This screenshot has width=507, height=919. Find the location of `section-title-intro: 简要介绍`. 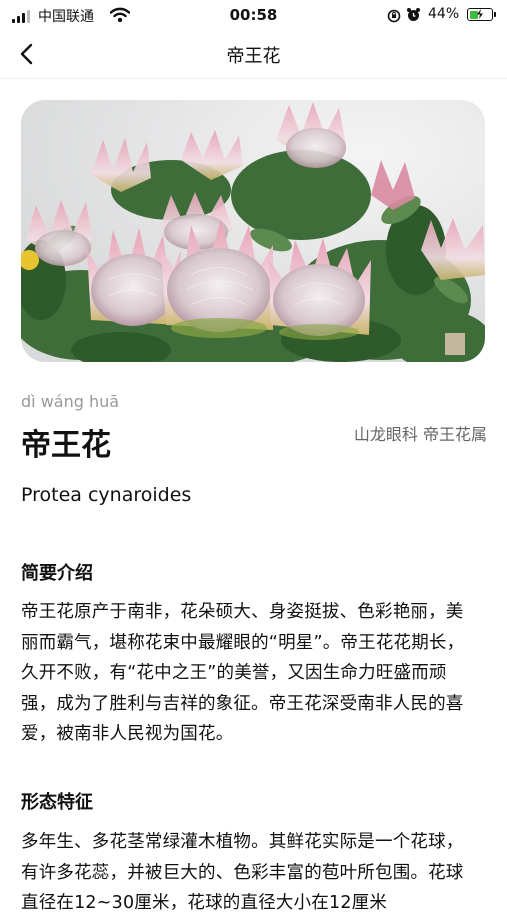

section-title-intro: 简要介绍 is located at coordinates (57, 573).